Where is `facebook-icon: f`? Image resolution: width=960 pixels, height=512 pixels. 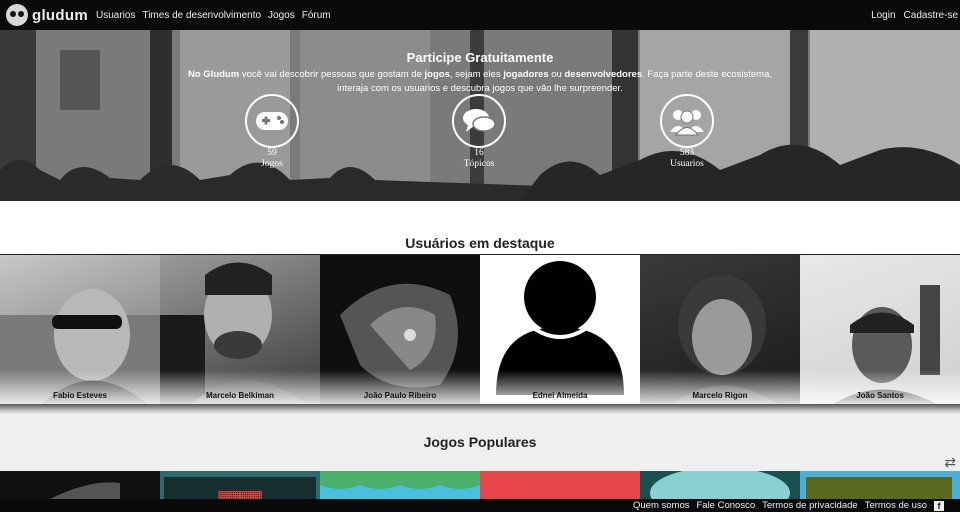
facebook-icon: f is located at coordinates (939, 505).